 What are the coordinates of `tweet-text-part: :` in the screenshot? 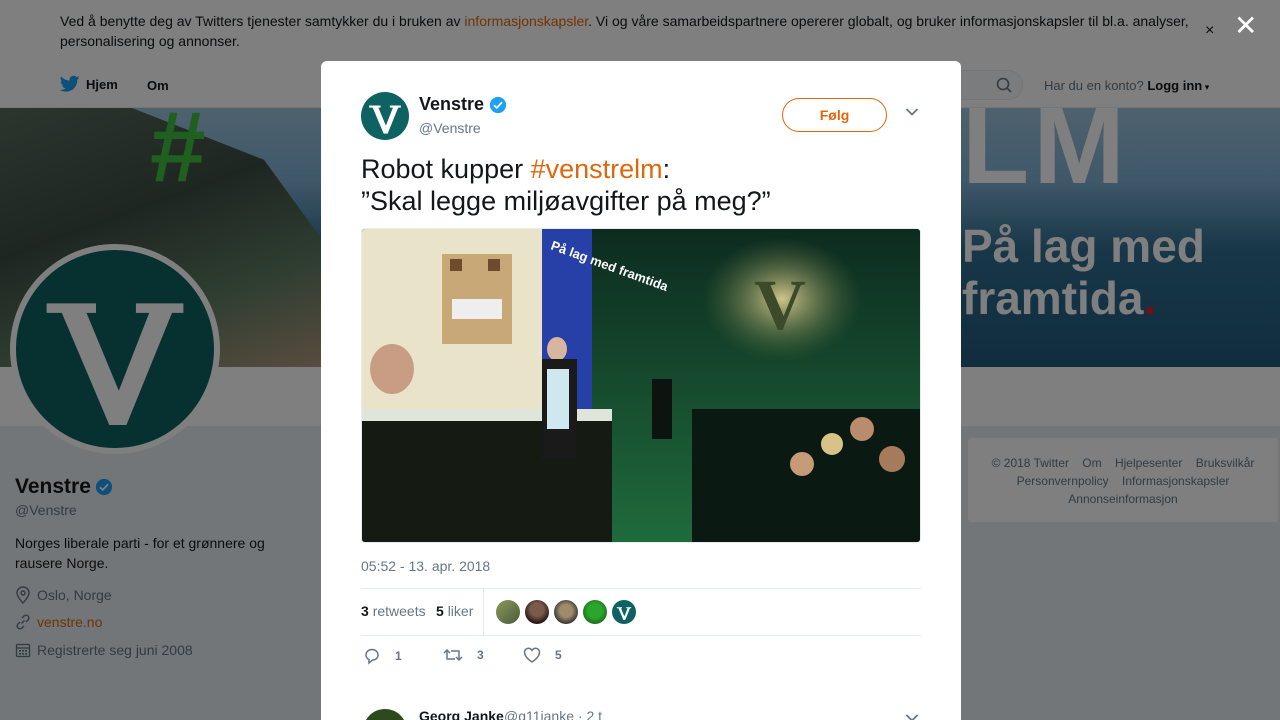 It's located at (666, 169).